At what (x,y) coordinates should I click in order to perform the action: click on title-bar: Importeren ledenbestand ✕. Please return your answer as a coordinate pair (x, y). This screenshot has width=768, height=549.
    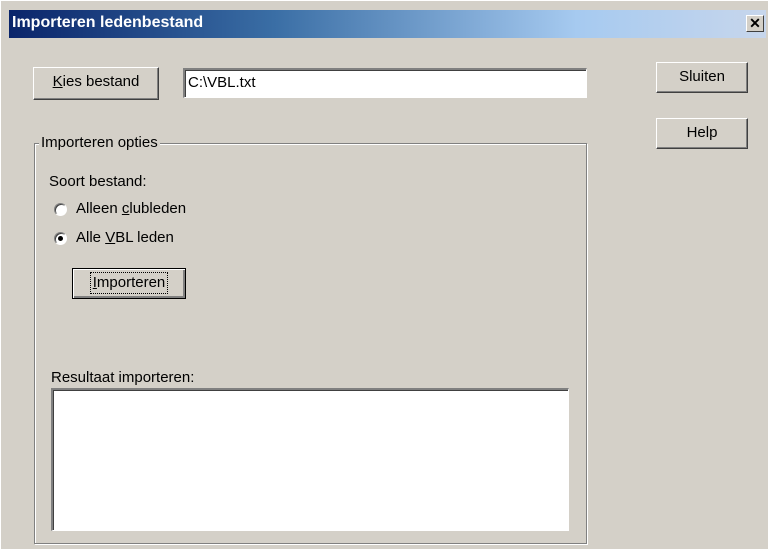
    Looking at the image, I should click on (387, 24).